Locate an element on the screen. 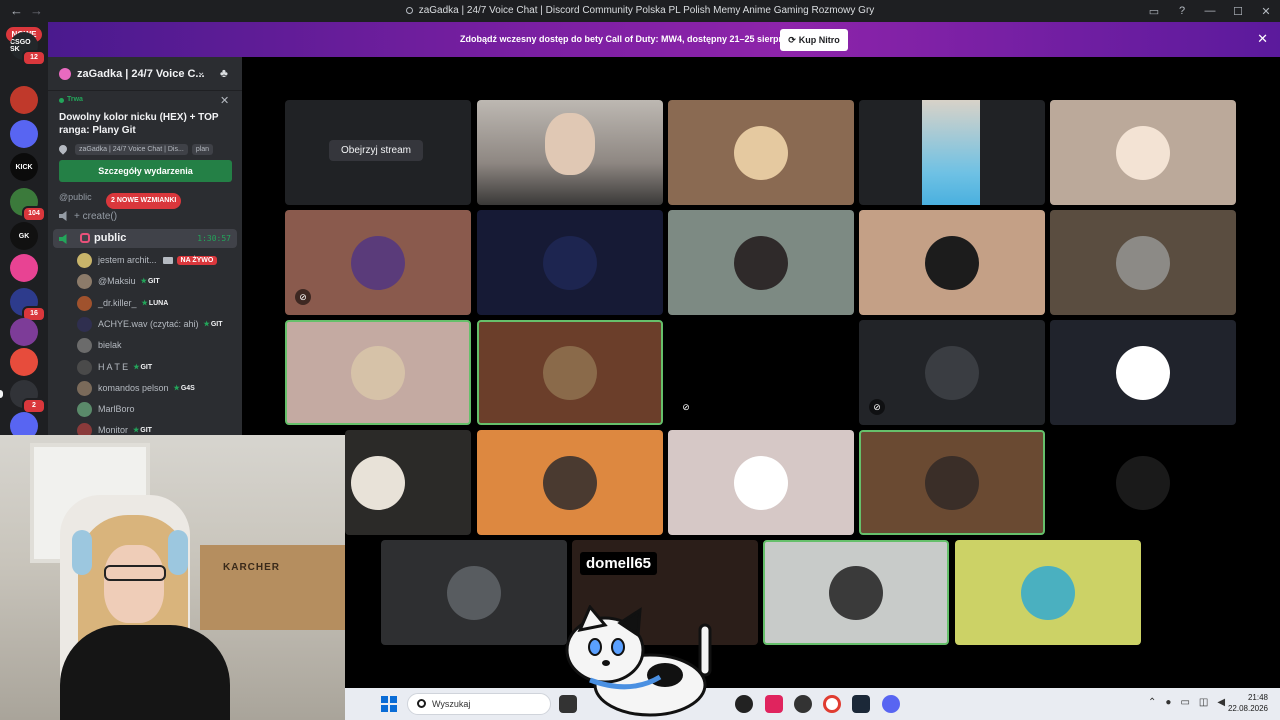 The image size is (1280, 720). app-icon-dark is located at coordinates (803, 704).